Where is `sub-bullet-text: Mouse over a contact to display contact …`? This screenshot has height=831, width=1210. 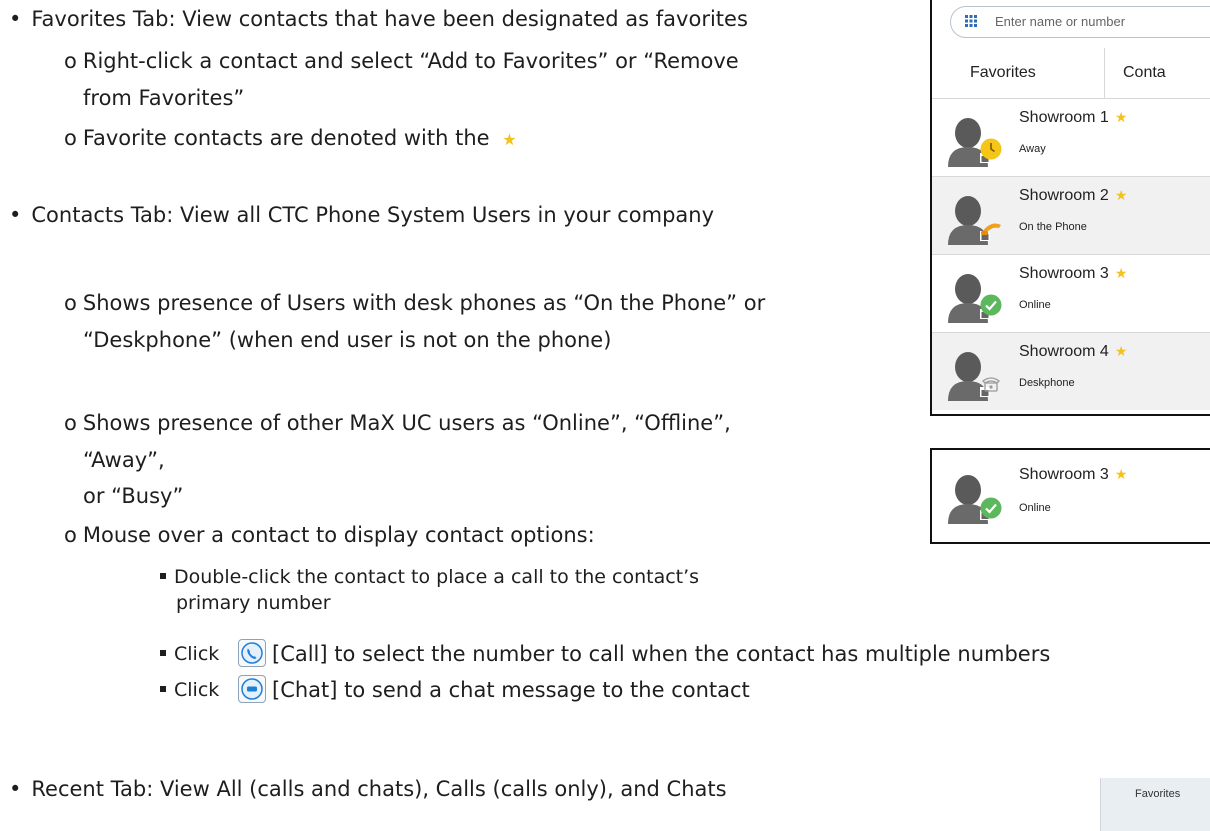 sub-bullet-text: Mouse over a contact to display contact … is located at coordinates (338, 535).